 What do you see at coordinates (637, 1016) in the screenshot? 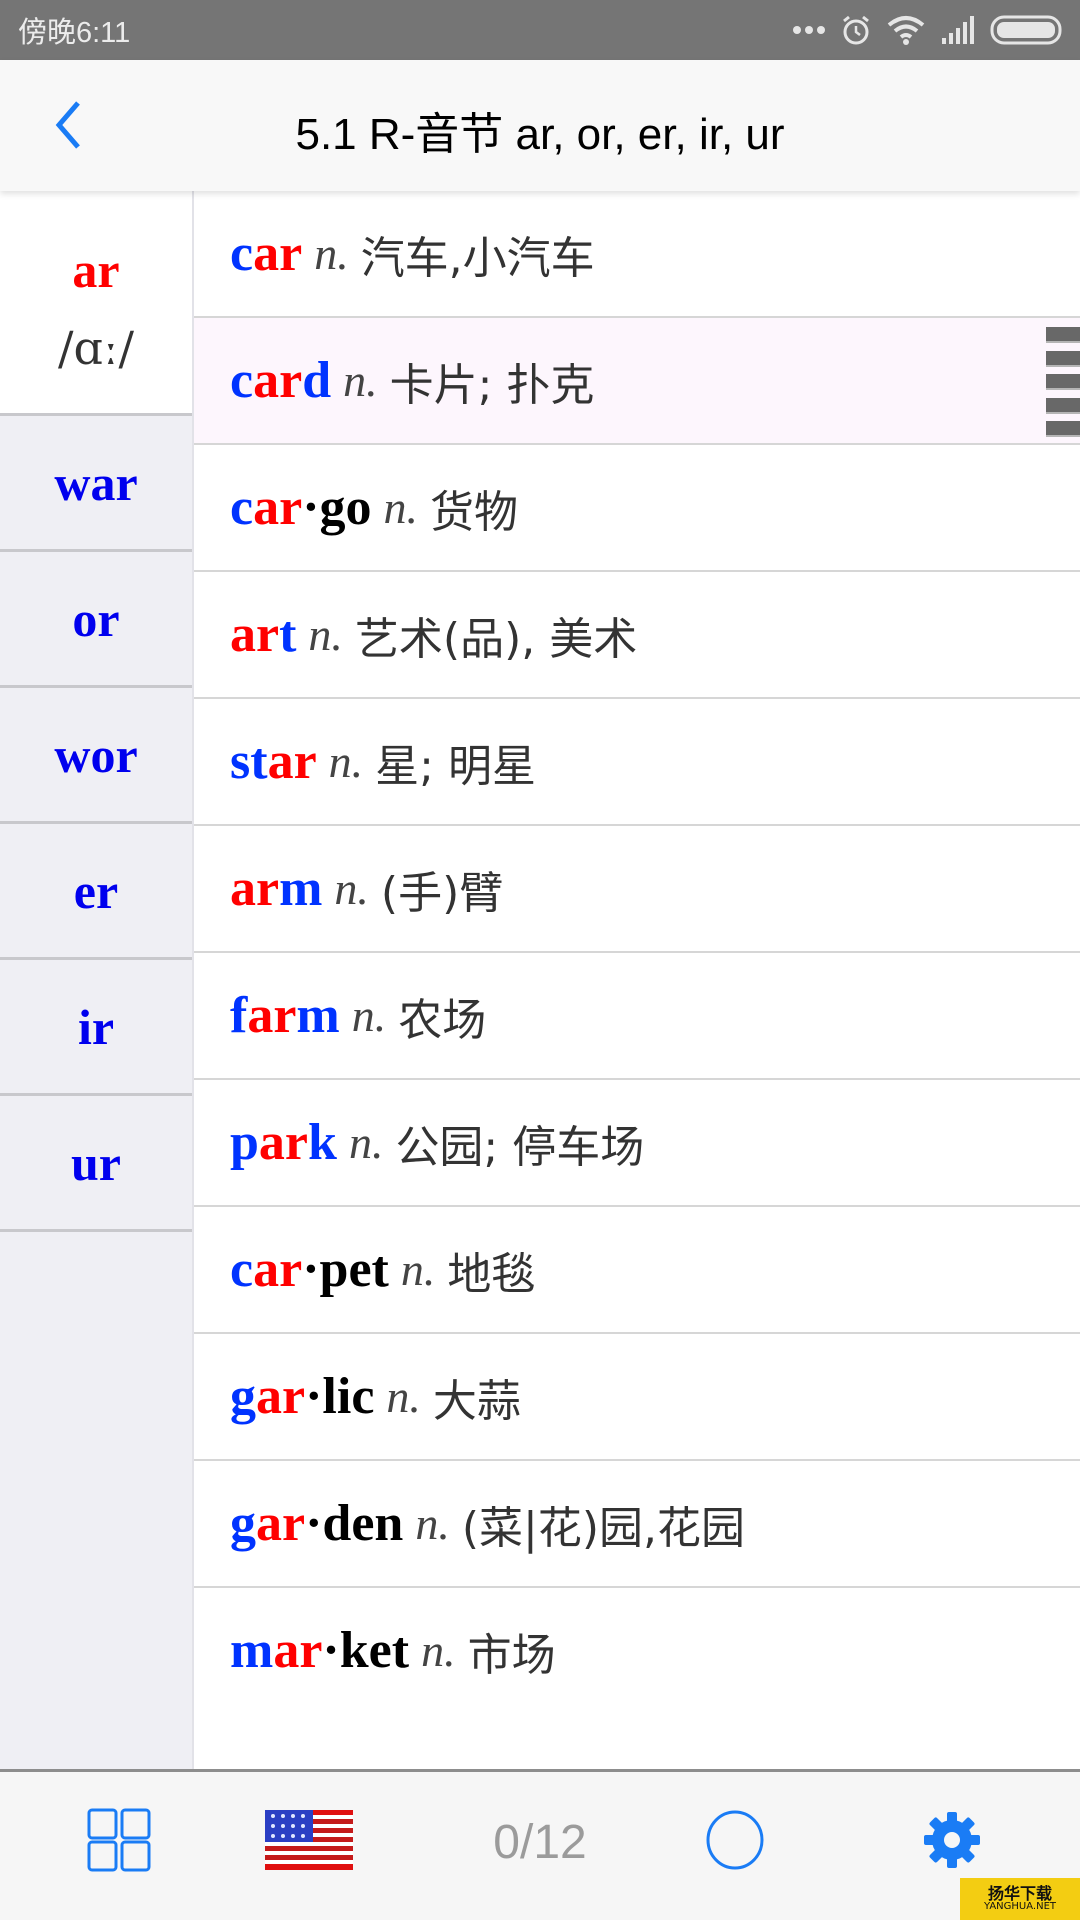
I see `word-row: farm n. 农场` at bounding box center [637, 1016].